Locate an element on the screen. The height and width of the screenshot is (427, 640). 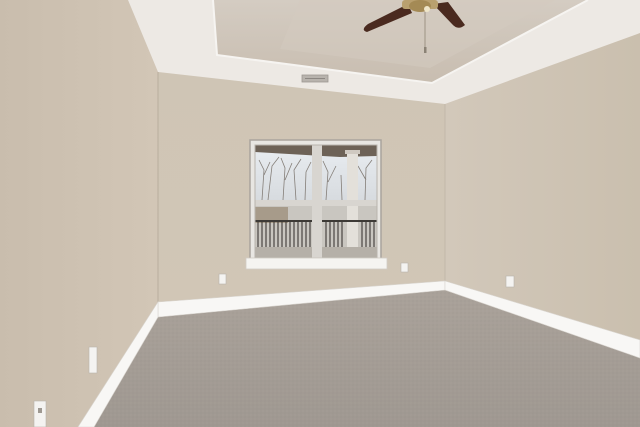
outlet-left-wall-lower is located at coordinates (40, 413).